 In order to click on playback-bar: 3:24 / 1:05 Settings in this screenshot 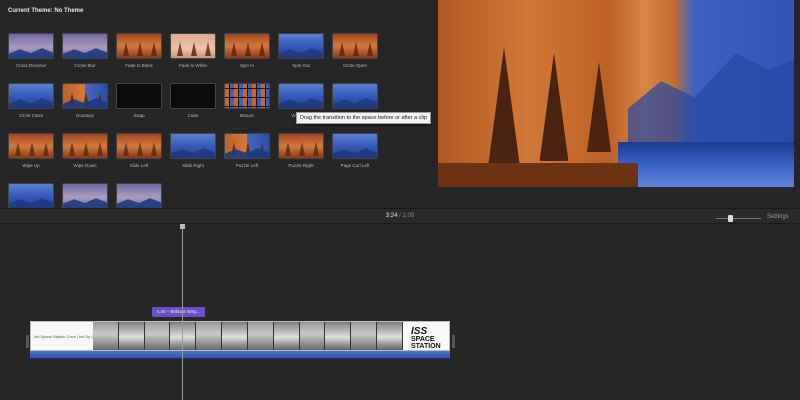, I will do `click(400, 216)`.